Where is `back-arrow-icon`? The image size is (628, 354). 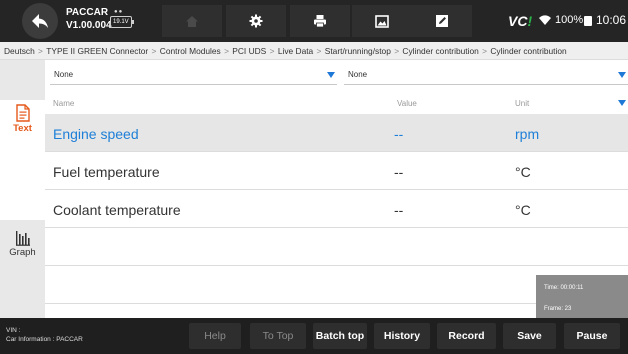 back-arrow-icon is located at coordinates (40, 21).